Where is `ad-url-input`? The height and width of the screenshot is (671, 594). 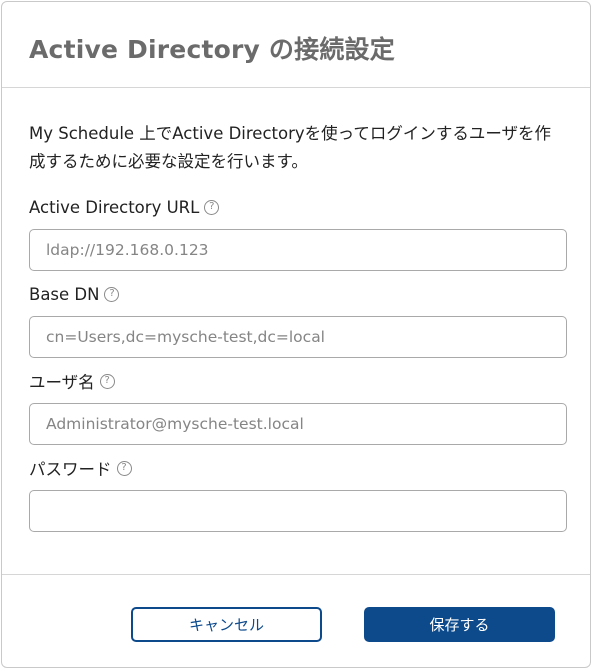
ad-url-input is located at coordinates (298, 250).